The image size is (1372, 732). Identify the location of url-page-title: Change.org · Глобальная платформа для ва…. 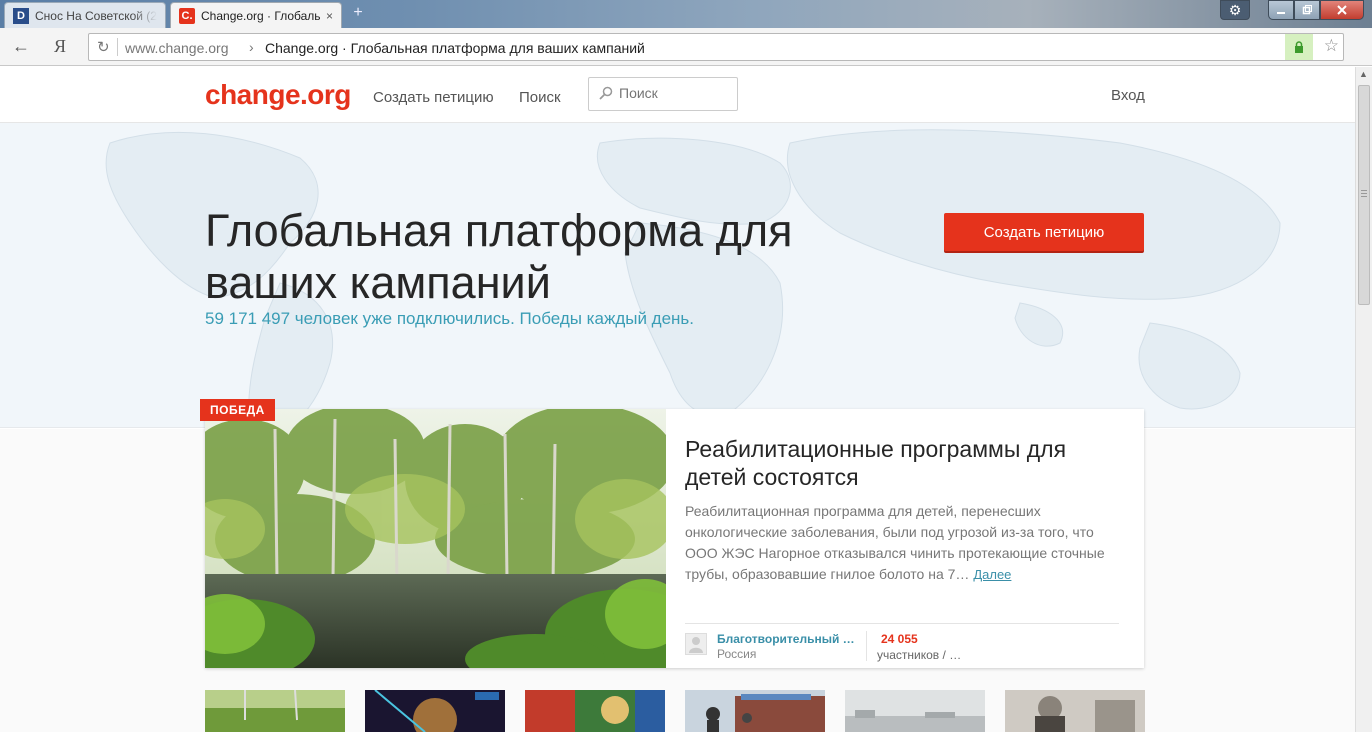
(455, 48).